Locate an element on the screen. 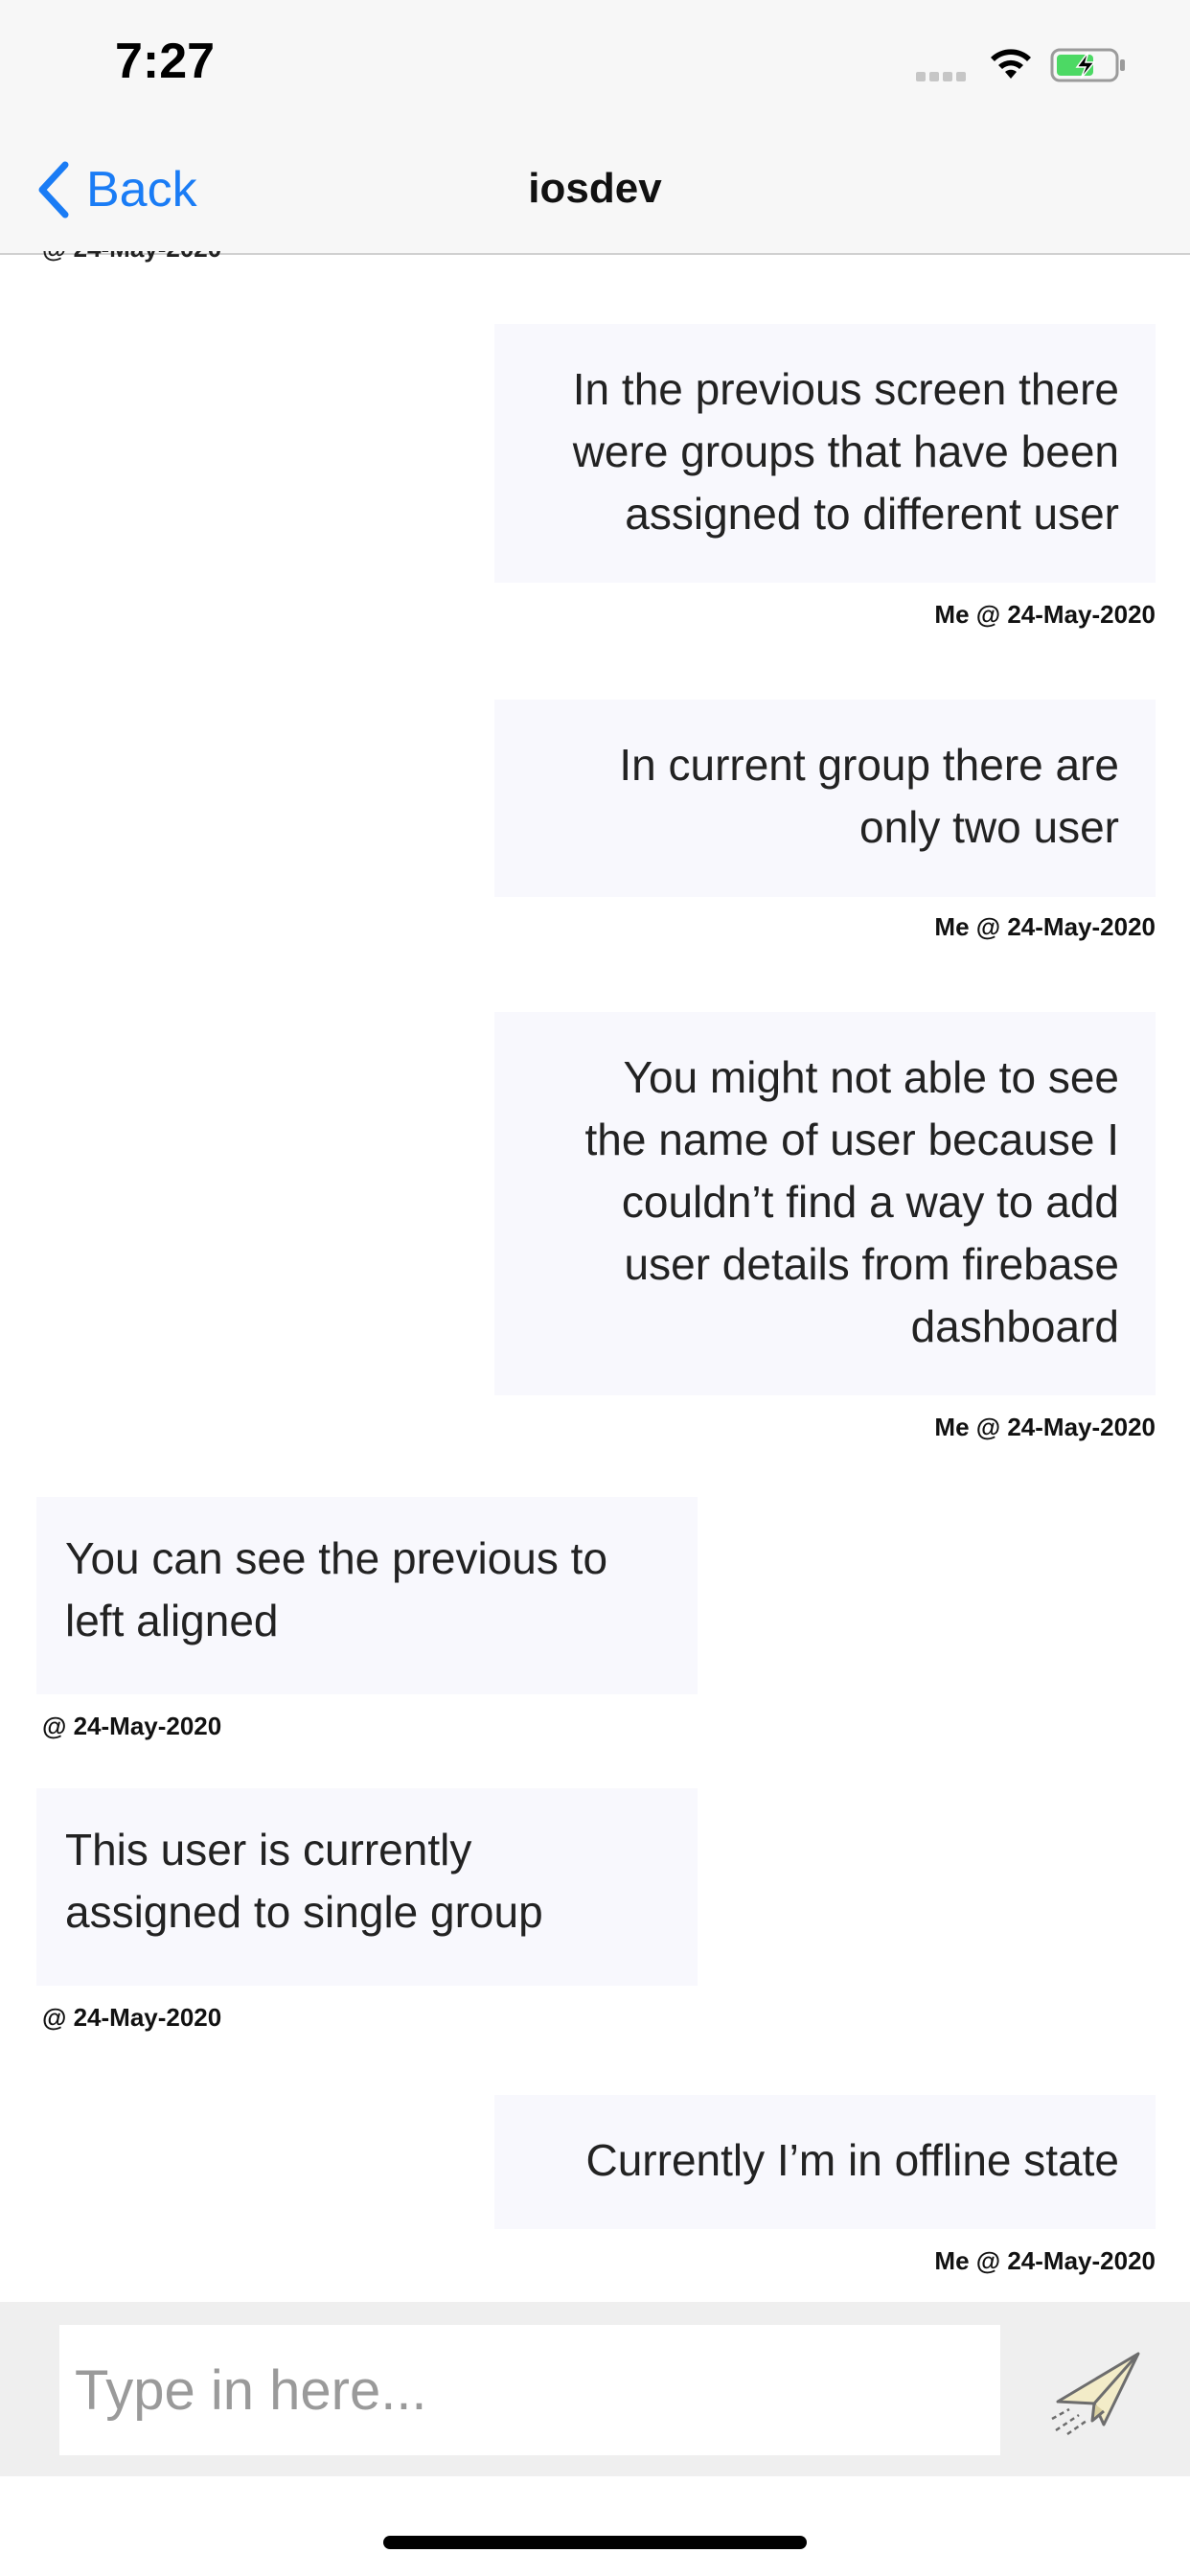 Image resolution: width=1190 pixels, height=2576 pixels. message-text-line: the name of user because I is located at coordinates (852, 1139).